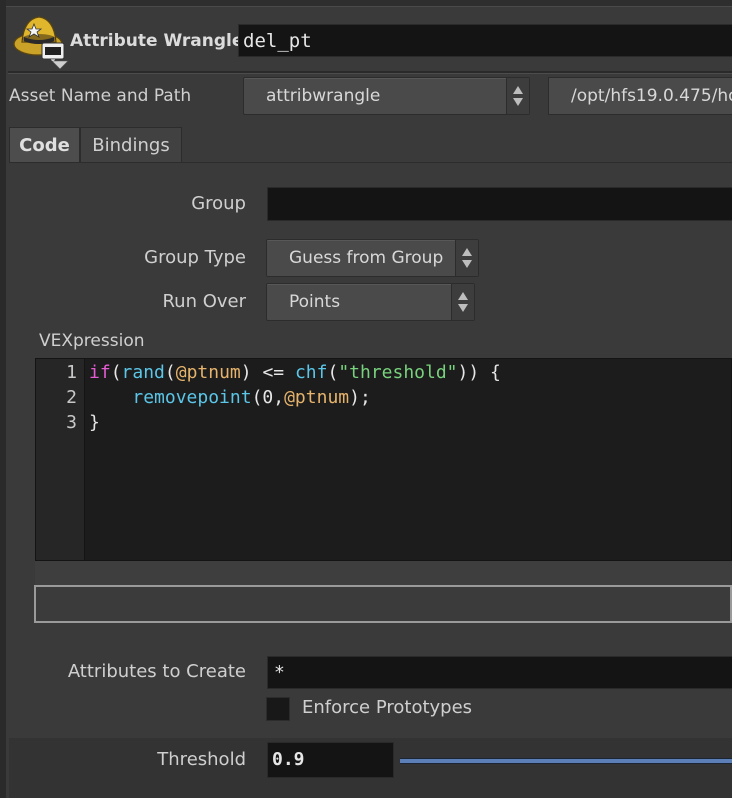 This screenshot has height=798, width=732. Describe the element at coordinates (60, 459) in the screenshot. I see `line-number-gutter: 1 2 3` at that location.